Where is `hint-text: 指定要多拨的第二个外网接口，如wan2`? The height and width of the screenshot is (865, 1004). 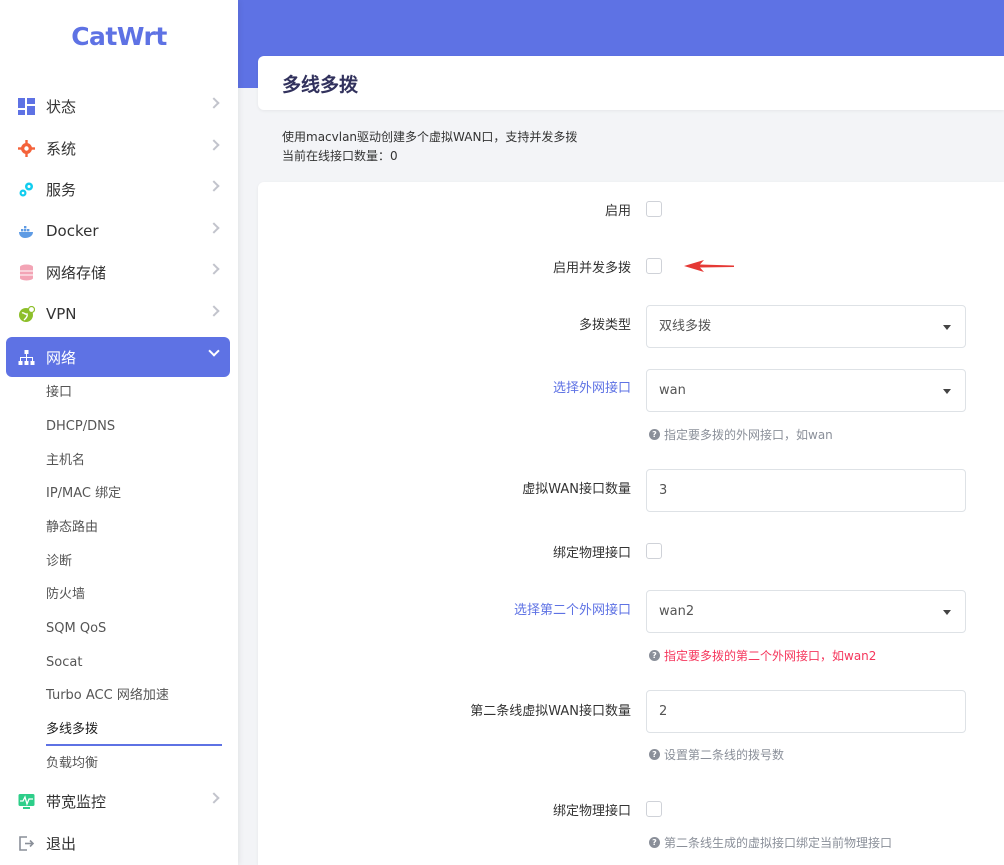 hint-text: 指定要多拨的第二个外网接口，如wan2 is located at coordinates (770, 656).